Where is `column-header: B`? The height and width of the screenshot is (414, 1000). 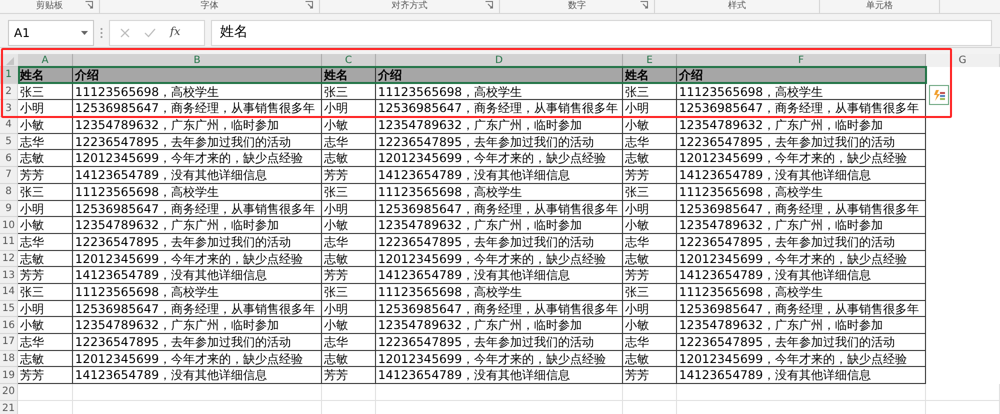 column-header: B is located at coordinates (197, 60).